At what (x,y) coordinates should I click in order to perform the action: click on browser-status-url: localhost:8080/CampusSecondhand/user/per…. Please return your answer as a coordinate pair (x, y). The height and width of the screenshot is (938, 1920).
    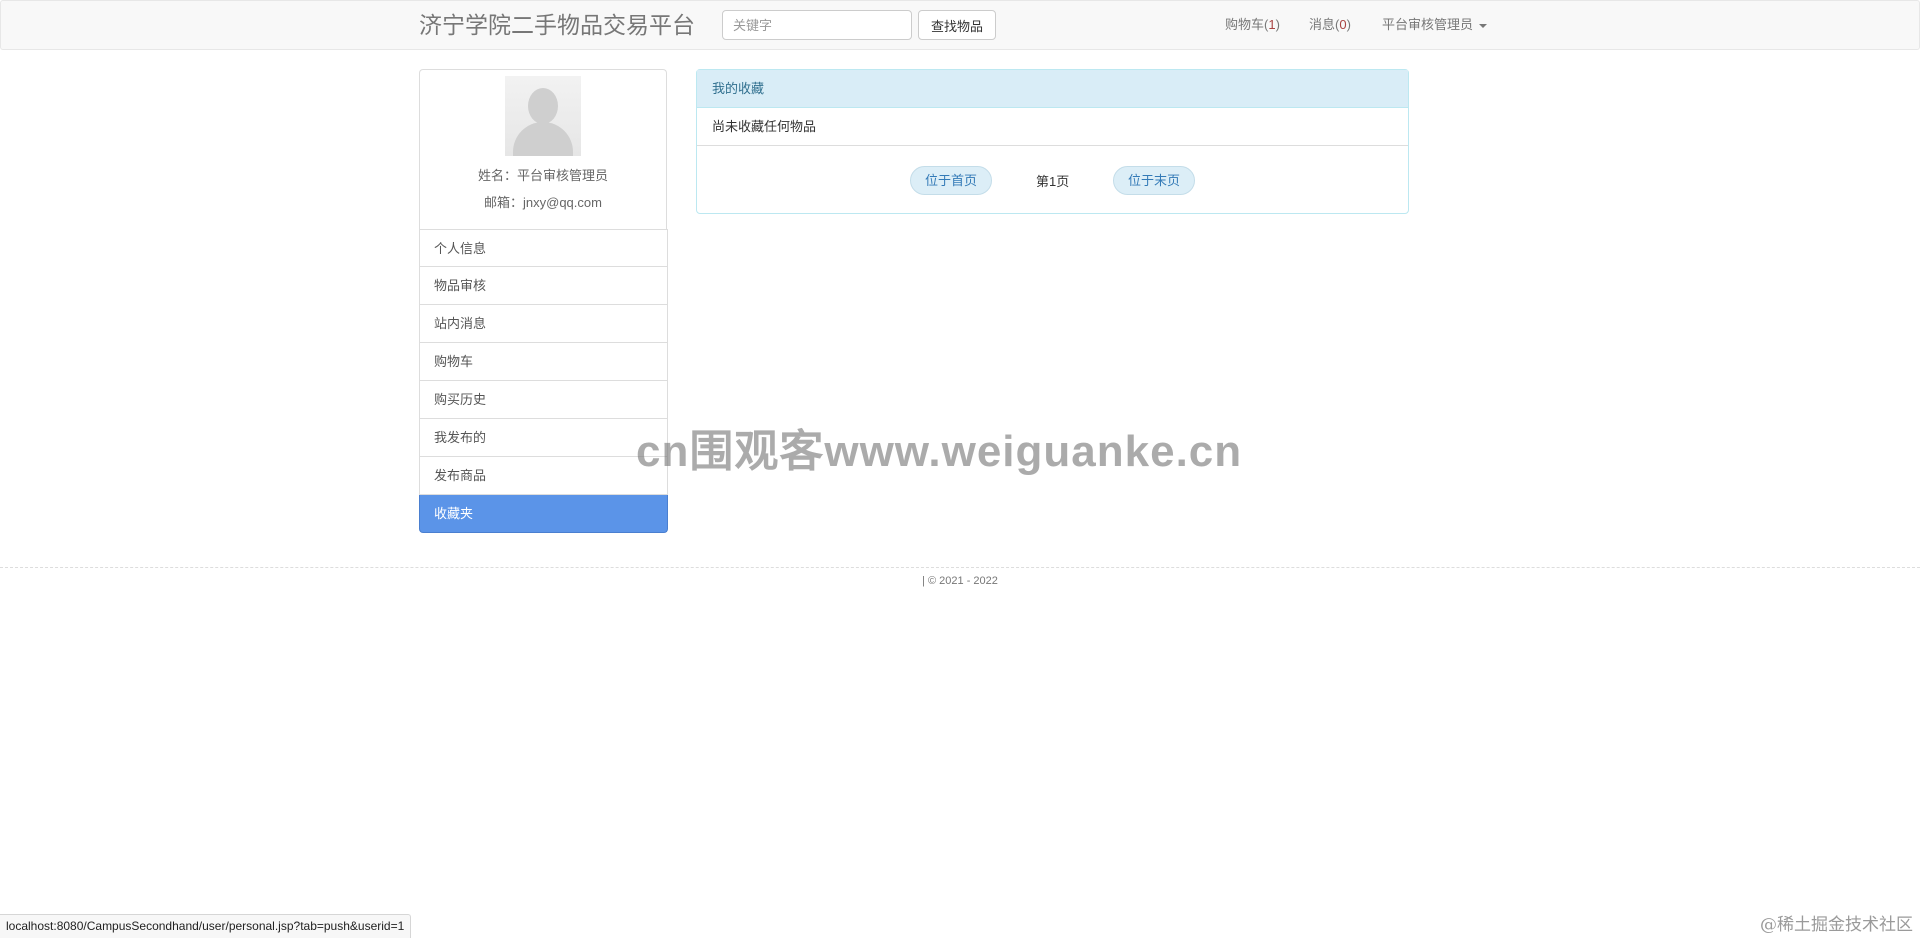
    Looking at the image, I should click on (206, 926).